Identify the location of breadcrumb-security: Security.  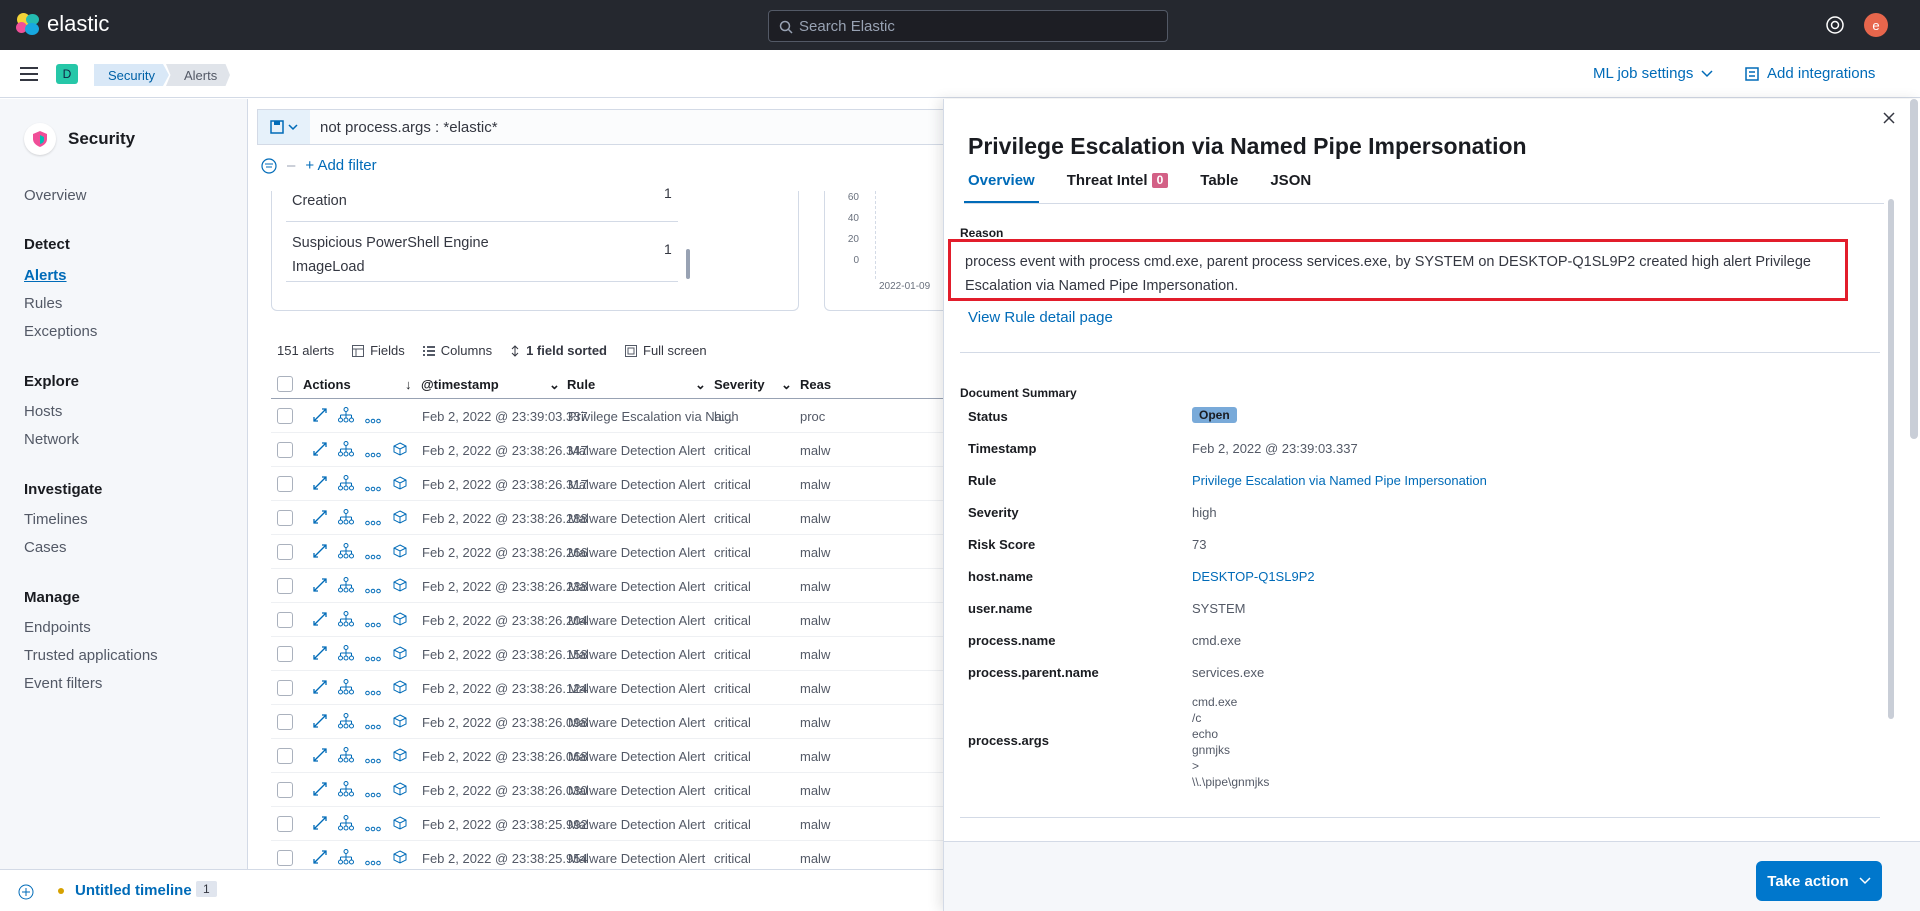
(131, 75).